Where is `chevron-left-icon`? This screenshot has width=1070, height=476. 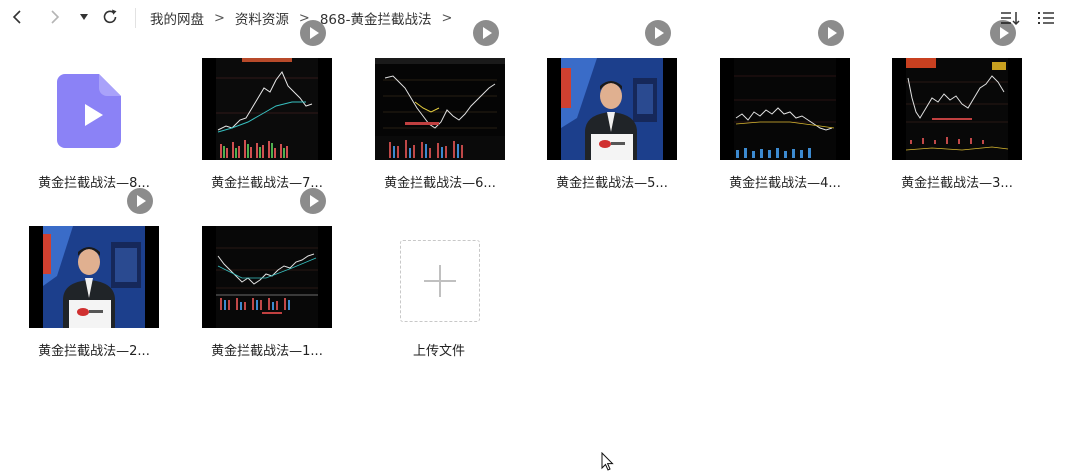 chevron-left-icon is located at coordinates (16, 17).